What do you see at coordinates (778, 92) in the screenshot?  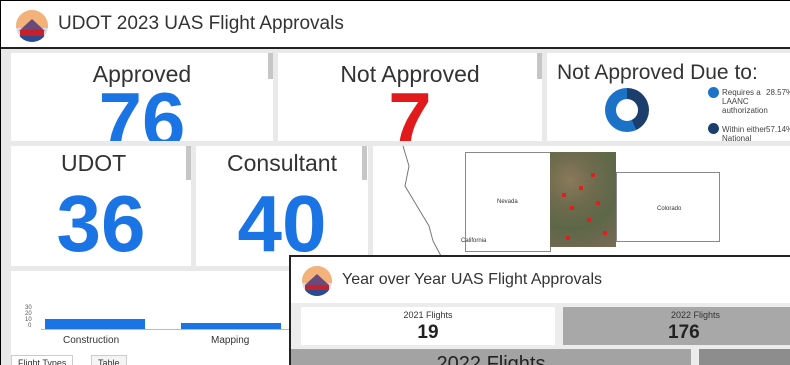 I see `legend-percent: 28.57%` at bounding box center [778, 92].